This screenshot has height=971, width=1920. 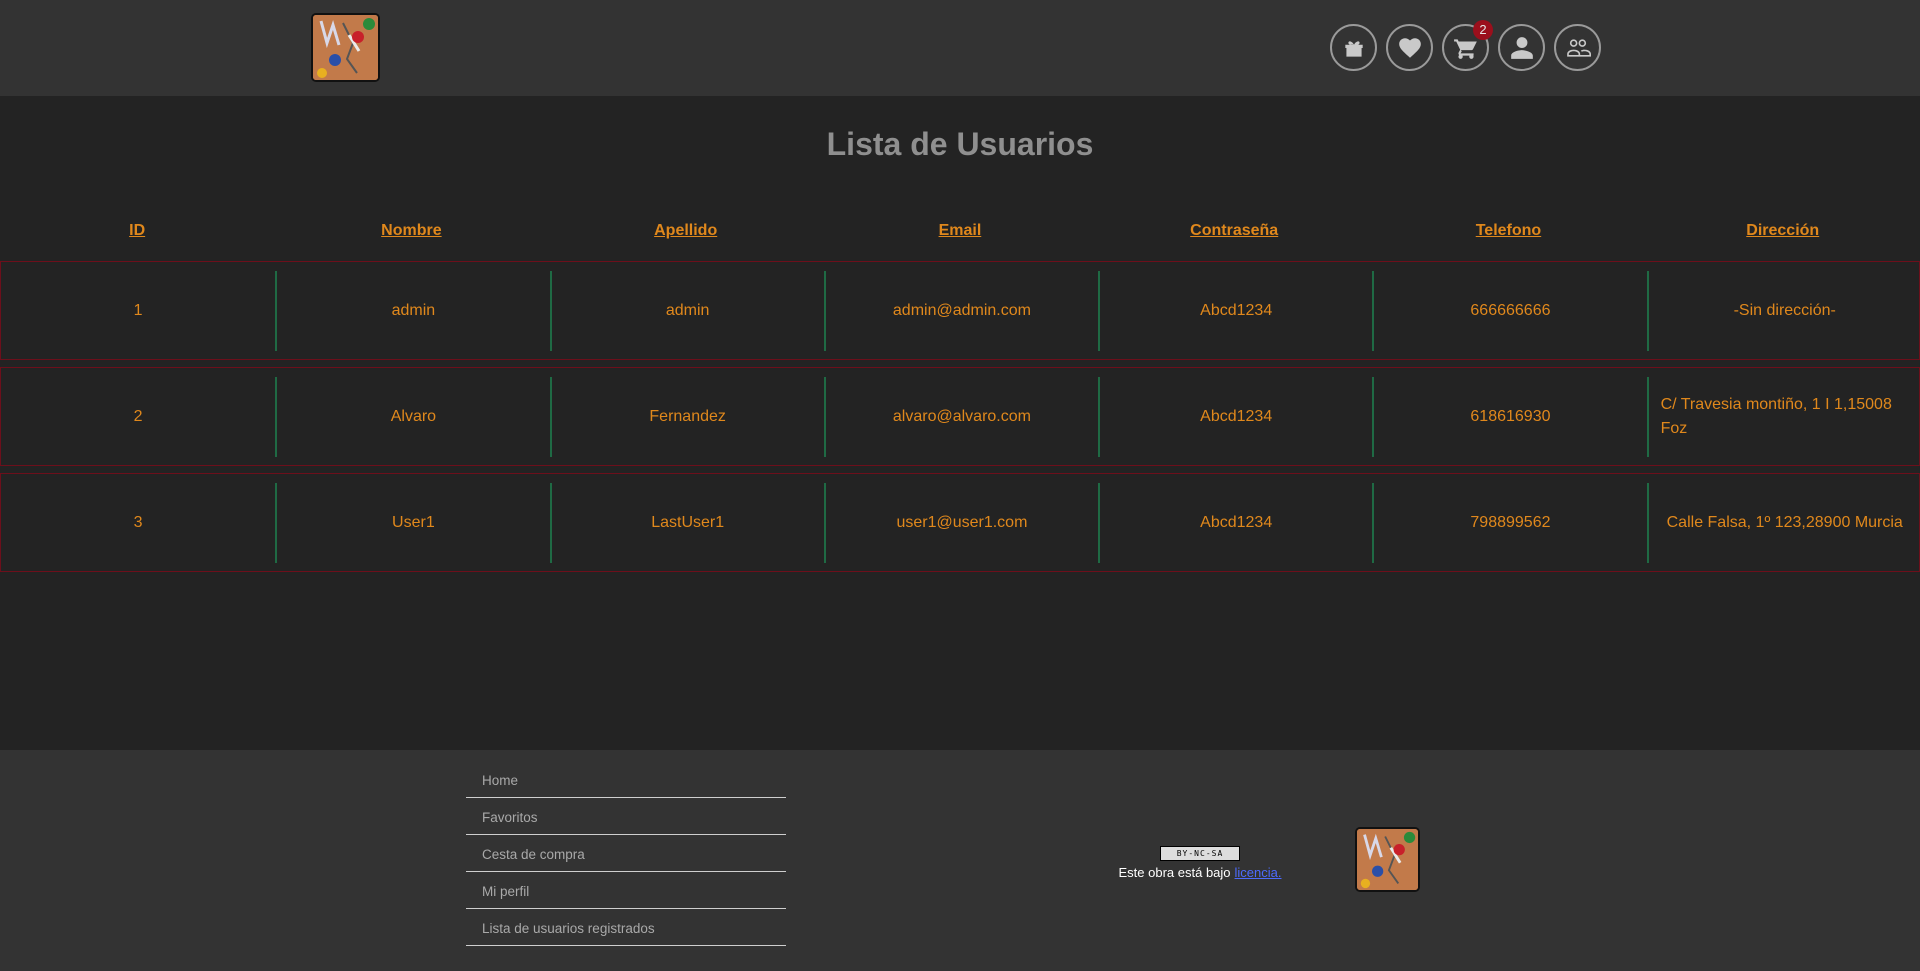 I want to click on heart-icon, so click(x=1409, y=47).